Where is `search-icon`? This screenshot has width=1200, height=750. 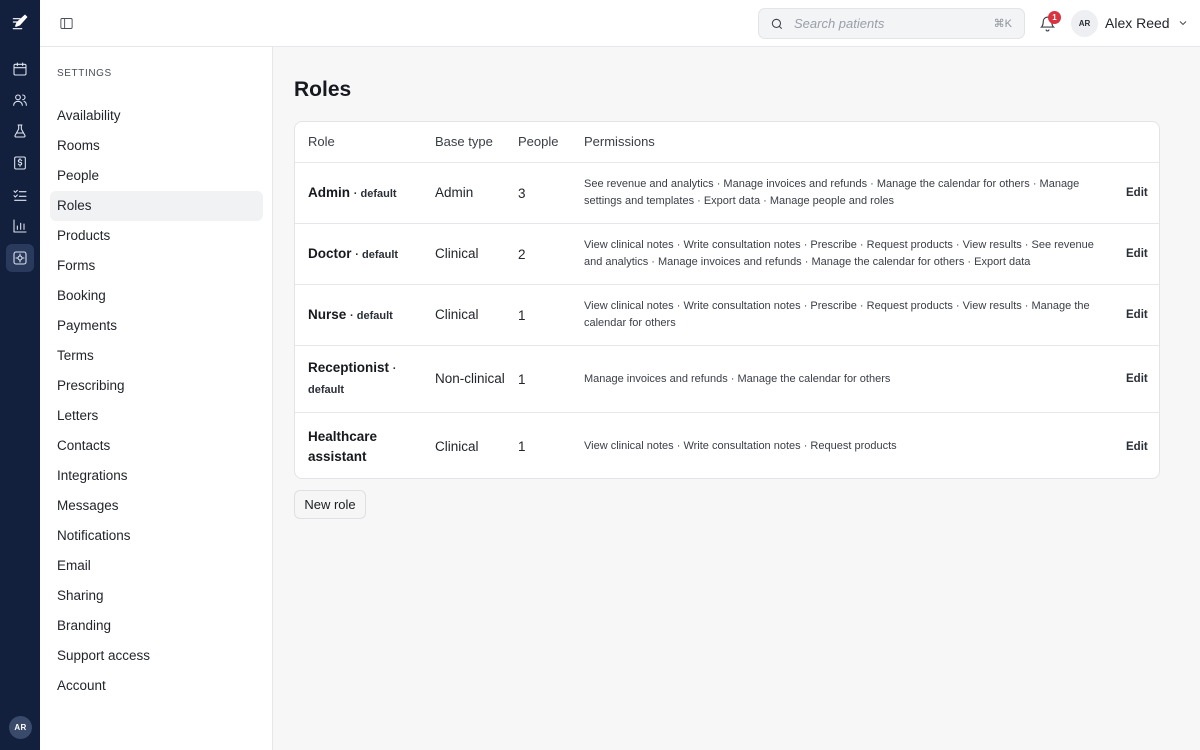 search-icon is located at coordinates (777, 23).